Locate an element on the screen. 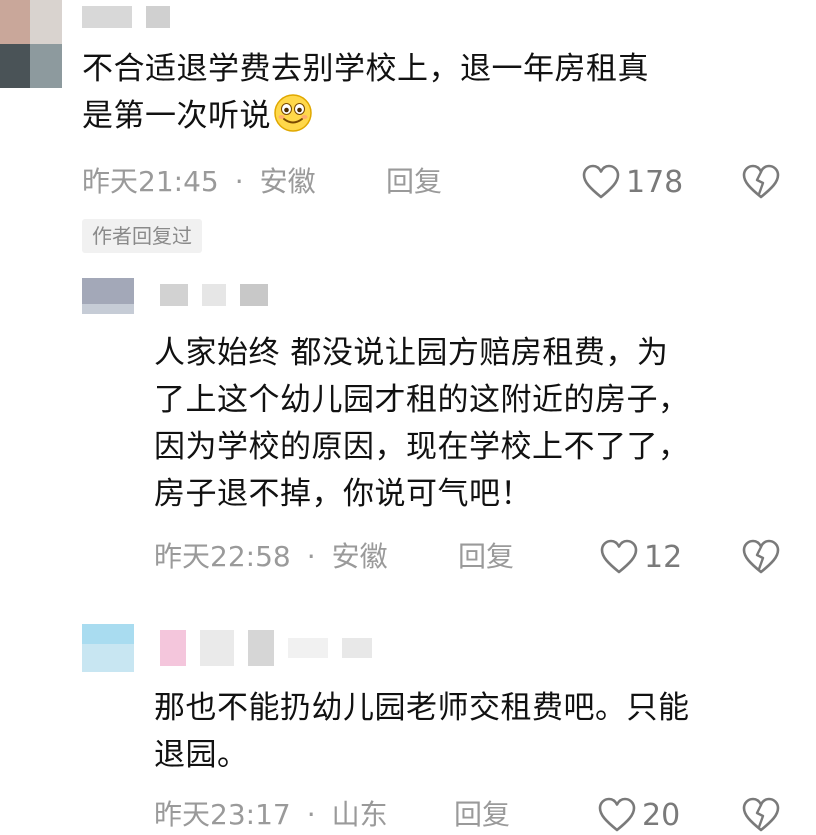 This screenshot has width=816, height=835. comment-text-line: 是第一次听说 is located at coordinates (365, 116).